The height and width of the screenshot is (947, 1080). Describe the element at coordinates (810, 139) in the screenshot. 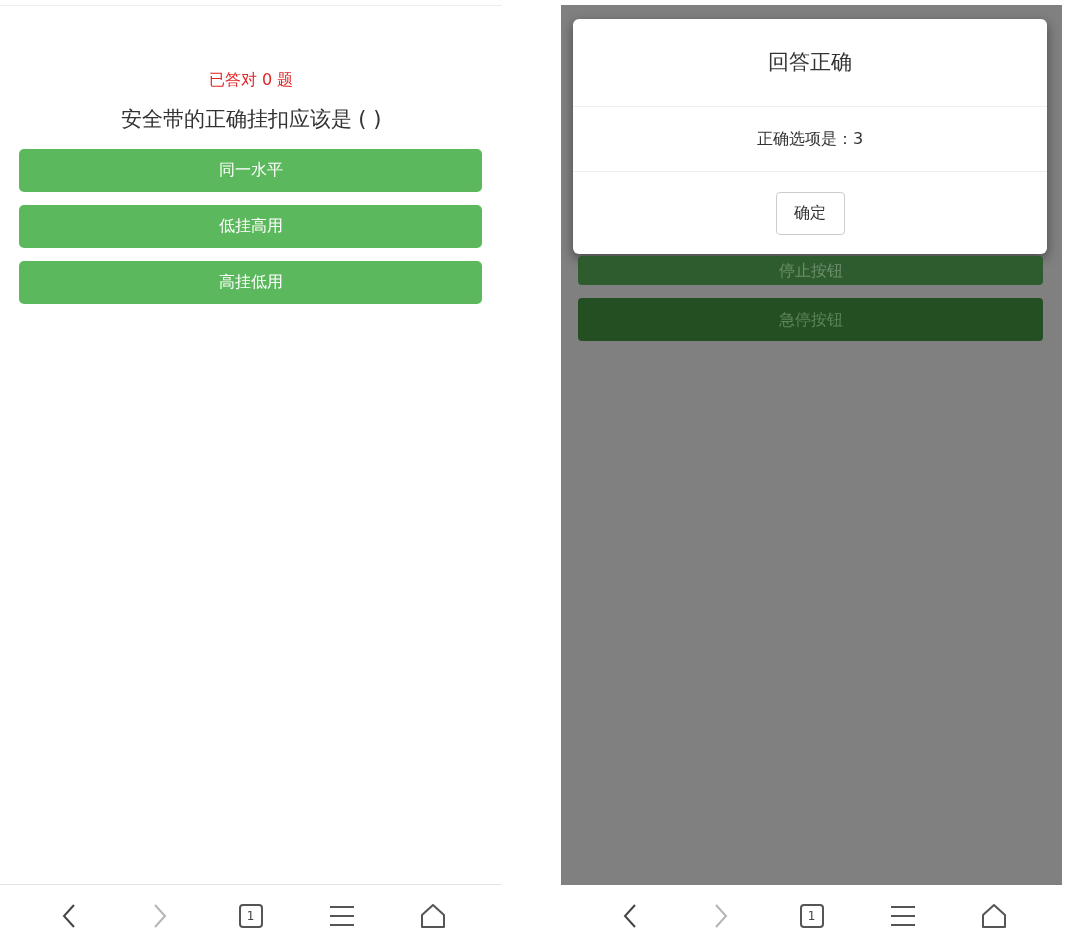

I see `dialog-message: 正确选项是：3` at that location.